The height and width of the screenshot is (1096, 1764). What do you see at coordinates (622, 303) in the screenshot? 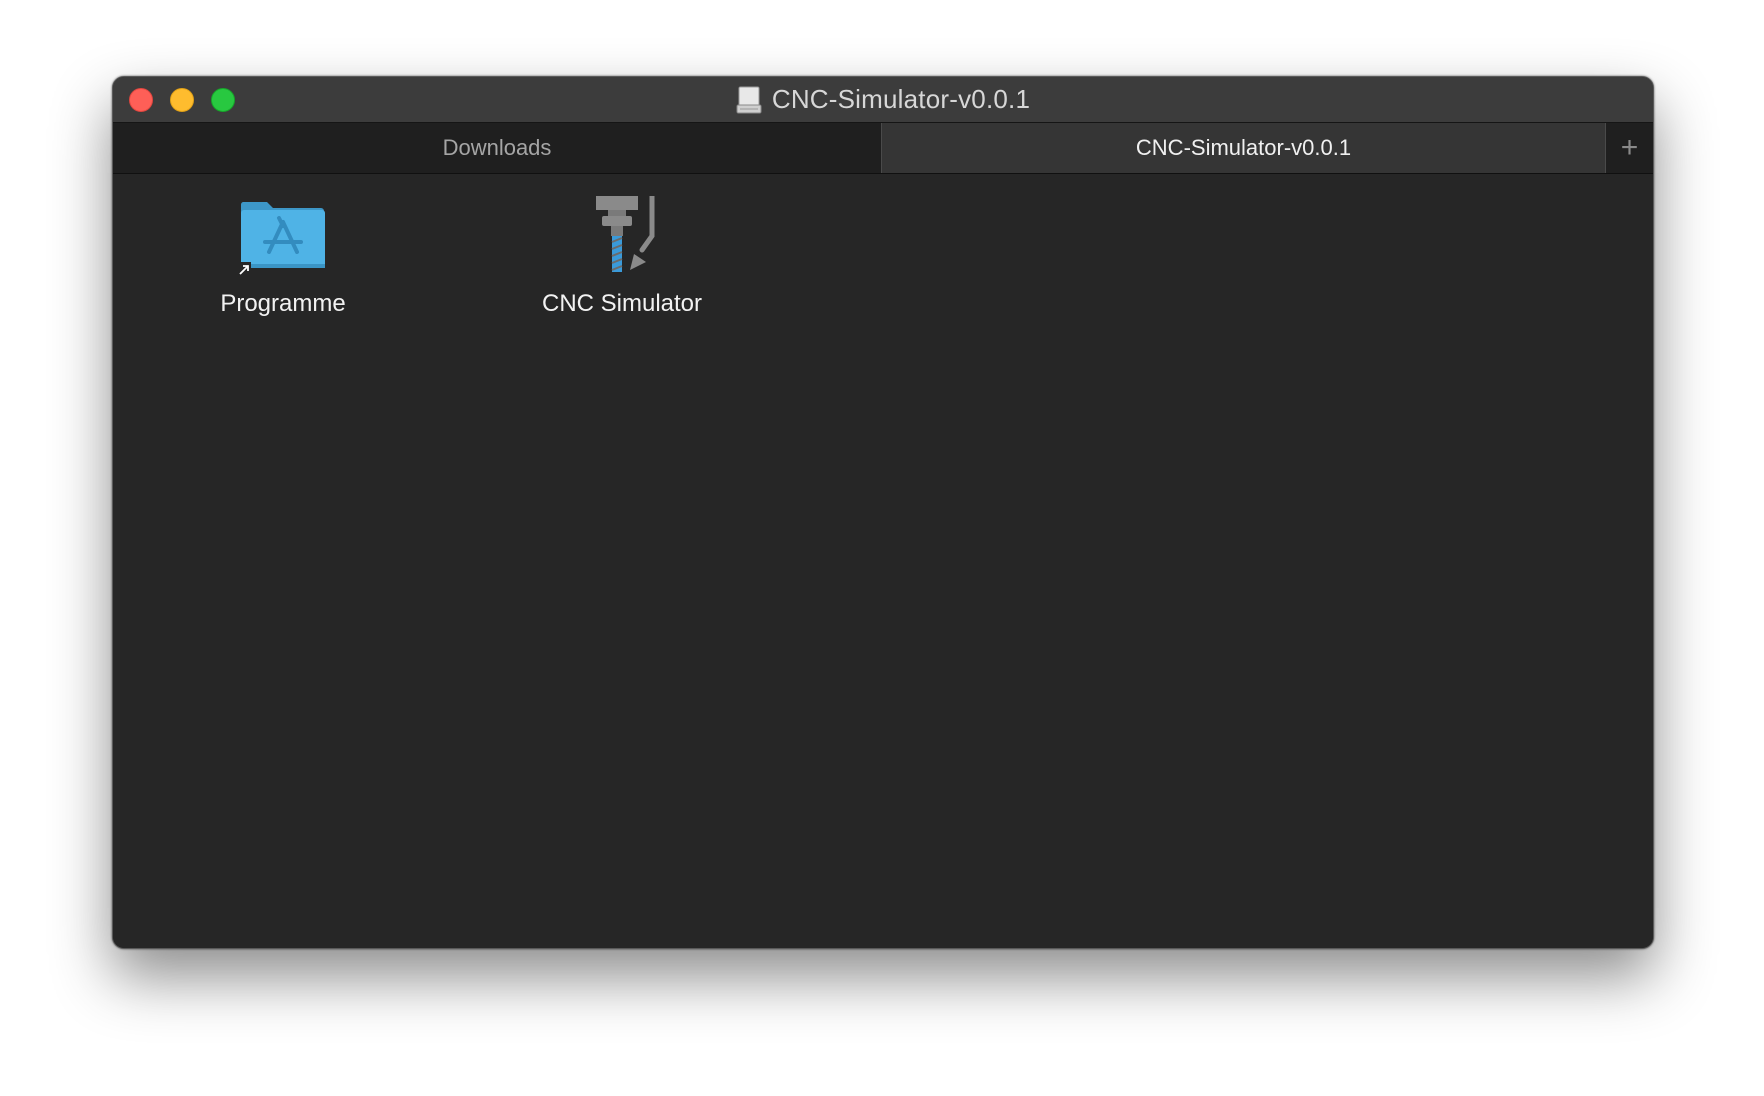
I see `item-label: CNC Simulator` at bounding box center [622, 303].